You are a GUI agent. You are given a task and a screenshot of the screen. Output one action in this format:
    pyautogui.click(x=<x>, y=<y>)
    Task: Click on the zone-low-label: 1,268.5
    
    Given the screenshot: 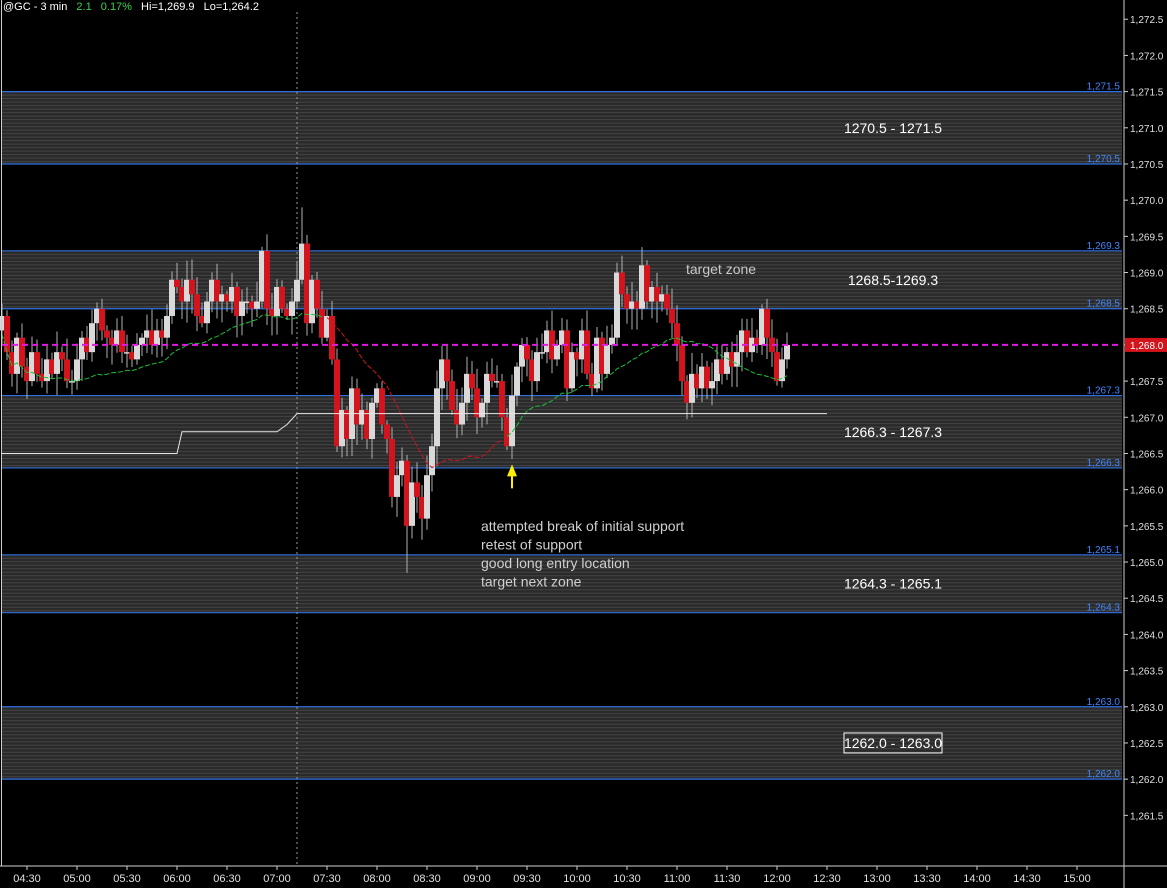 What is the action you would take?
    pyautogui.click(x=1104, y=304)
    